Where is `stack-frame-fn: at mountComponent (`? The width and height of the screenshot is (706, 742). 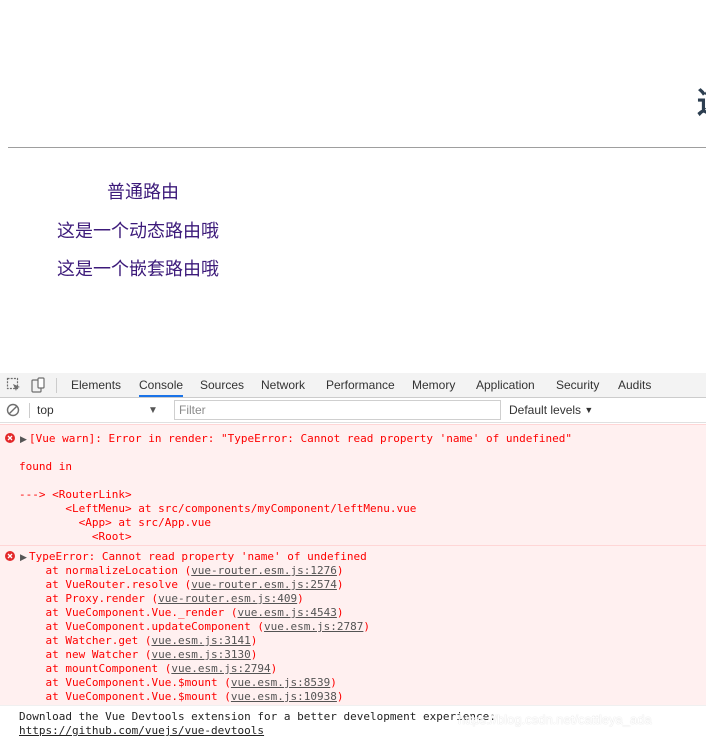
stack-frame-fn: at mountComponent ( is located at coordinates (95, 668).